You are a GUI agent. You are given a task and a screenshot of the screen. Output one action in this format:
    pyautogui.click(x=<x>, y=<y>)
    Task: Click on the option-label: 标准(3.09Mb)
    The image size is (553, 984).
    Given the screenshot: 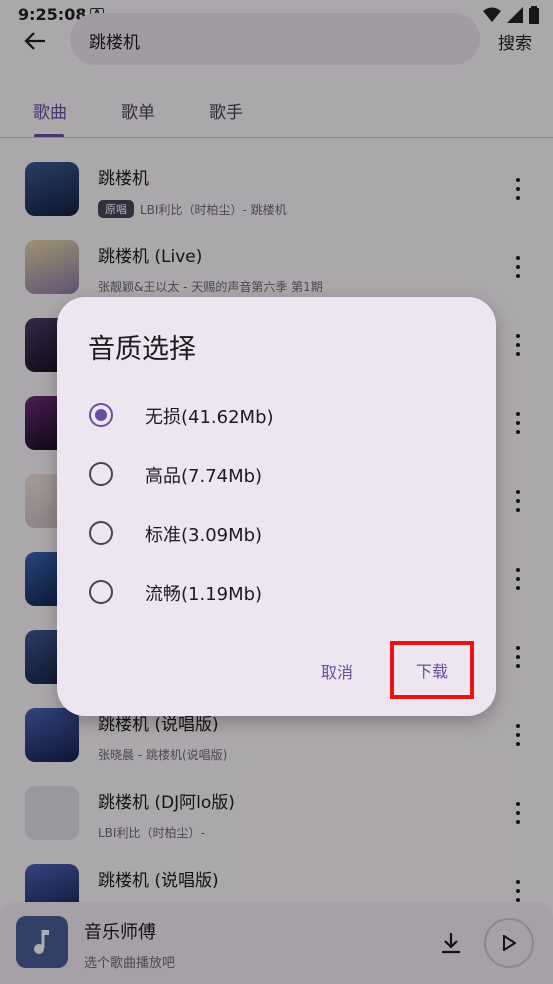 What is the action you would take?
    pyautogui.click(x=204, y=535)
    